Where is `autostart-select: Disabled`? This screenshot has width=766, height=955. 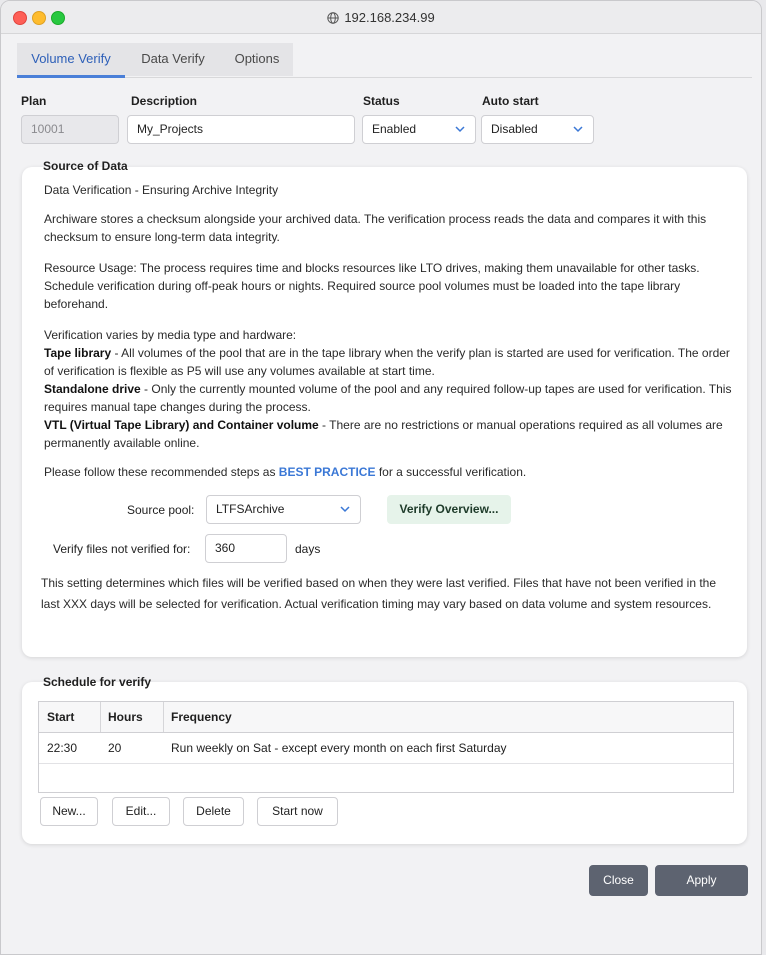 autostart-select: Disabled is located at coordinates (537, 129).